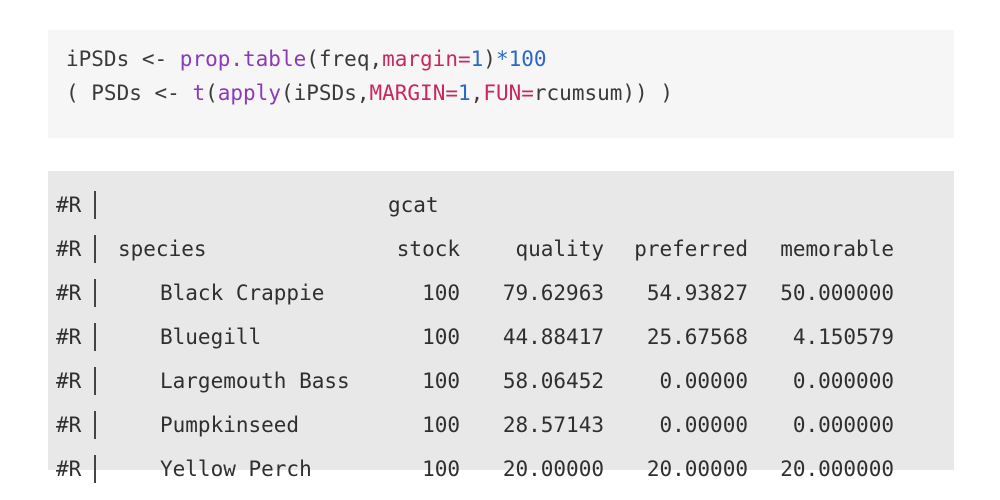 Image resolution: width=1000 pixels, height=500 pixels. I want to click on cell-memorable: 4.150579, so click(843, 337).